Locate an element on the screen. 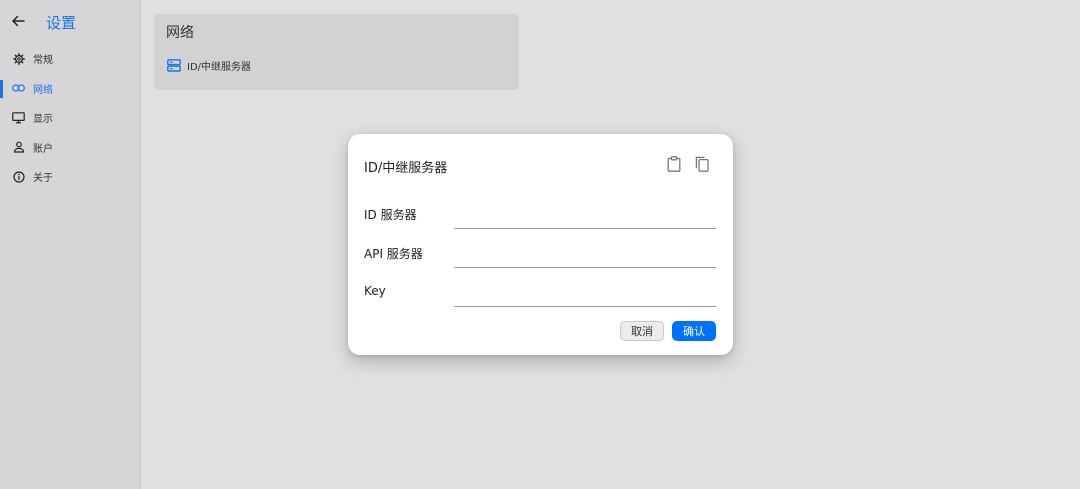 The height and width of the screenshot is (489, 1080). copy-button is located at coordinates (702, 164).